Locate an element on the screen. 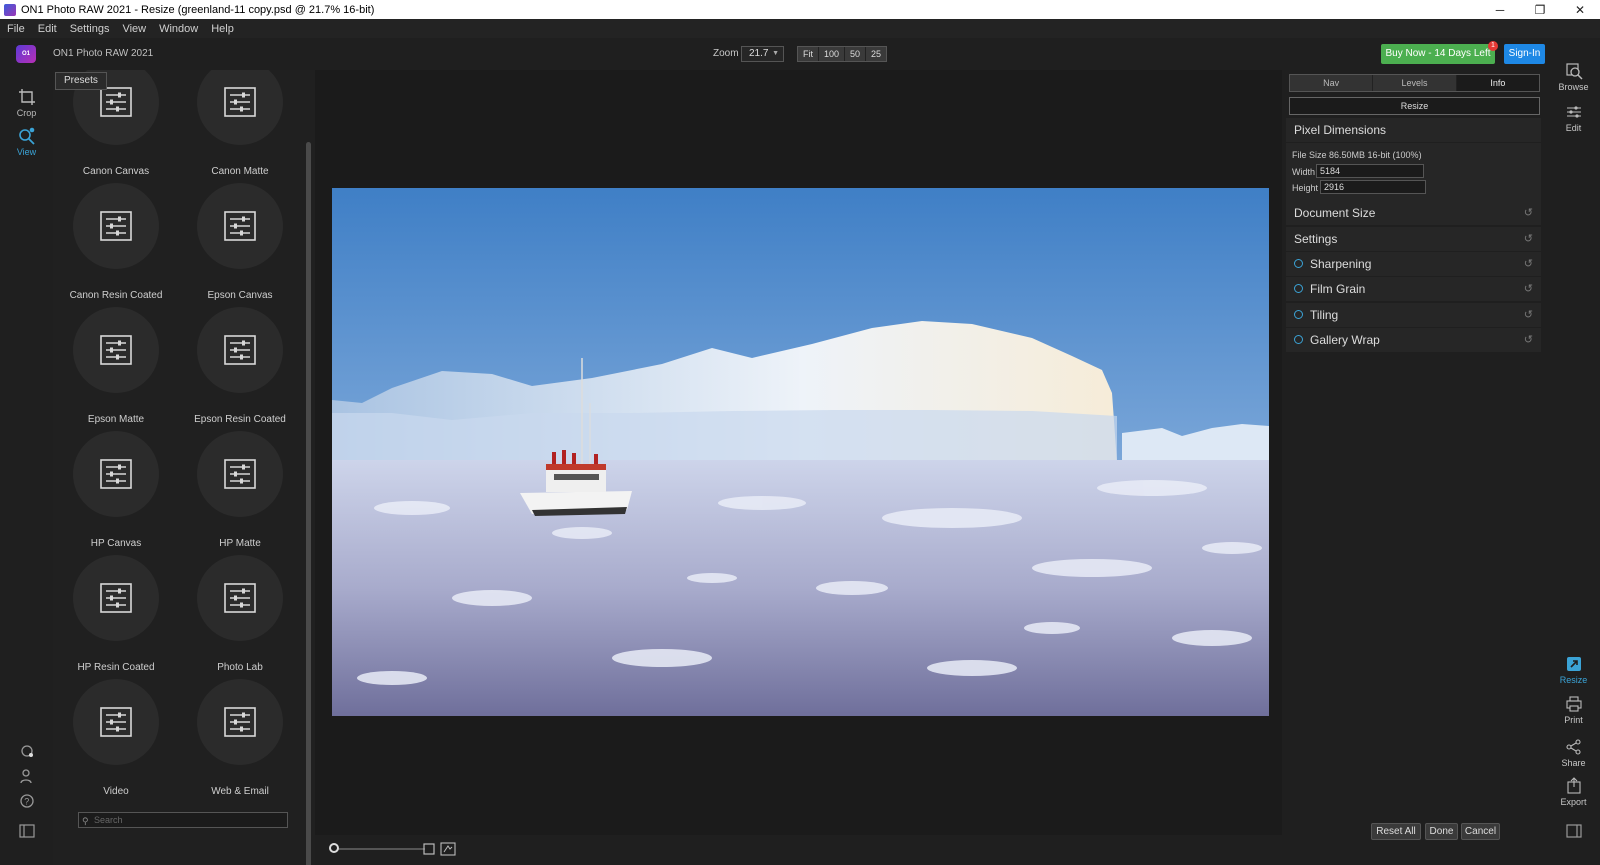 Image resolution: width=1600 pixels, height=865 pixels. preset-tile: Epson Matte is located at coordinates (116, 366).